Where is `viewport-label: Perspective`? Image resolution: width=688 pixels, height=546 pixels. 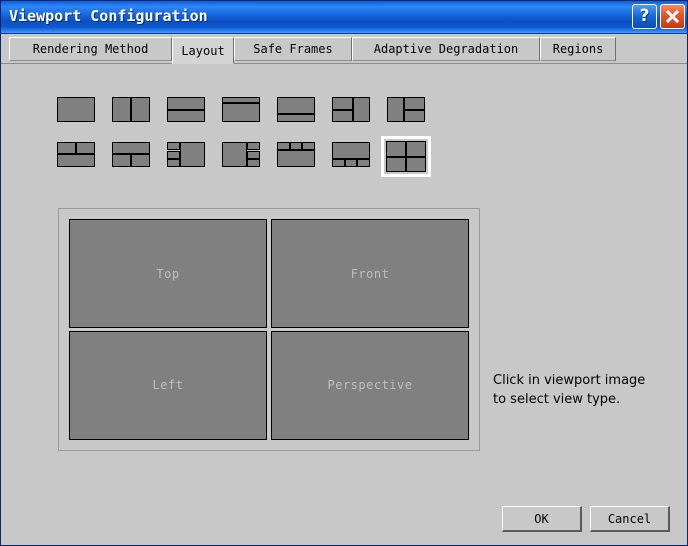 viewport-label: Perspective is located at coordinates (370, 385).